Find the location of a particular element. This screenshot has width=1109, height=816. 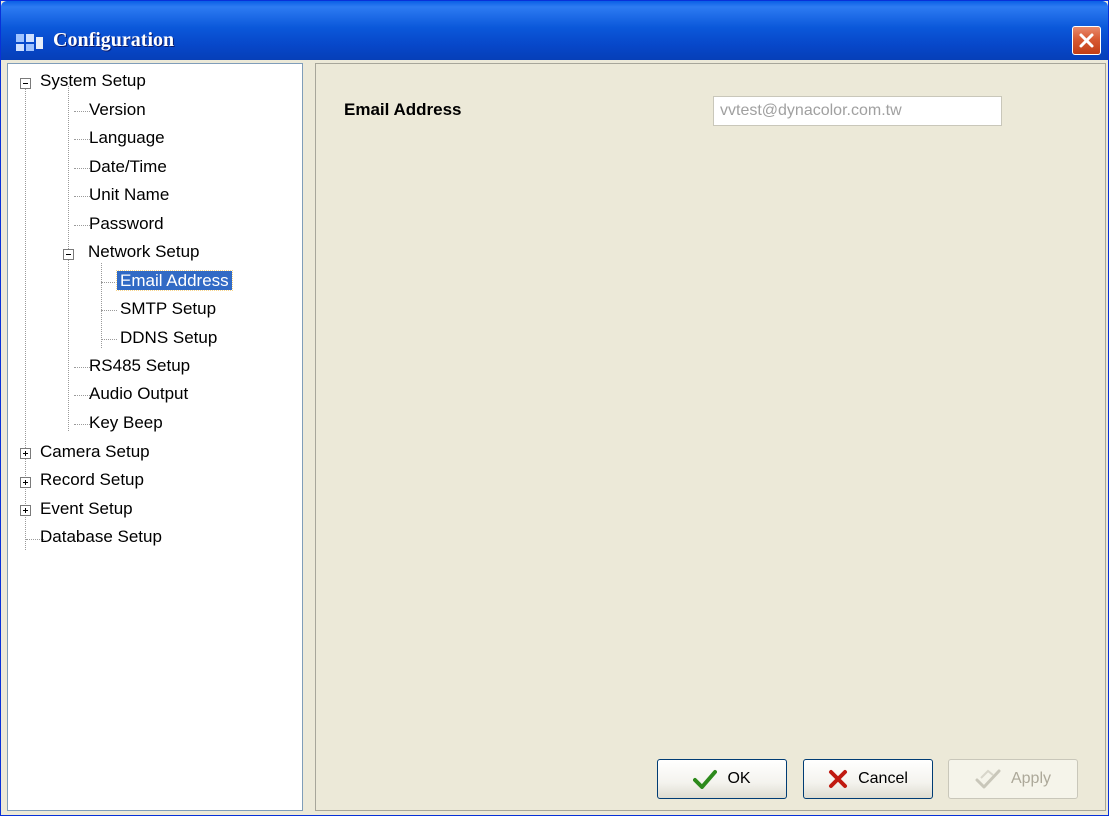

tree-item-camera-setup: Camera Setup is located at coordinates (95, 452).